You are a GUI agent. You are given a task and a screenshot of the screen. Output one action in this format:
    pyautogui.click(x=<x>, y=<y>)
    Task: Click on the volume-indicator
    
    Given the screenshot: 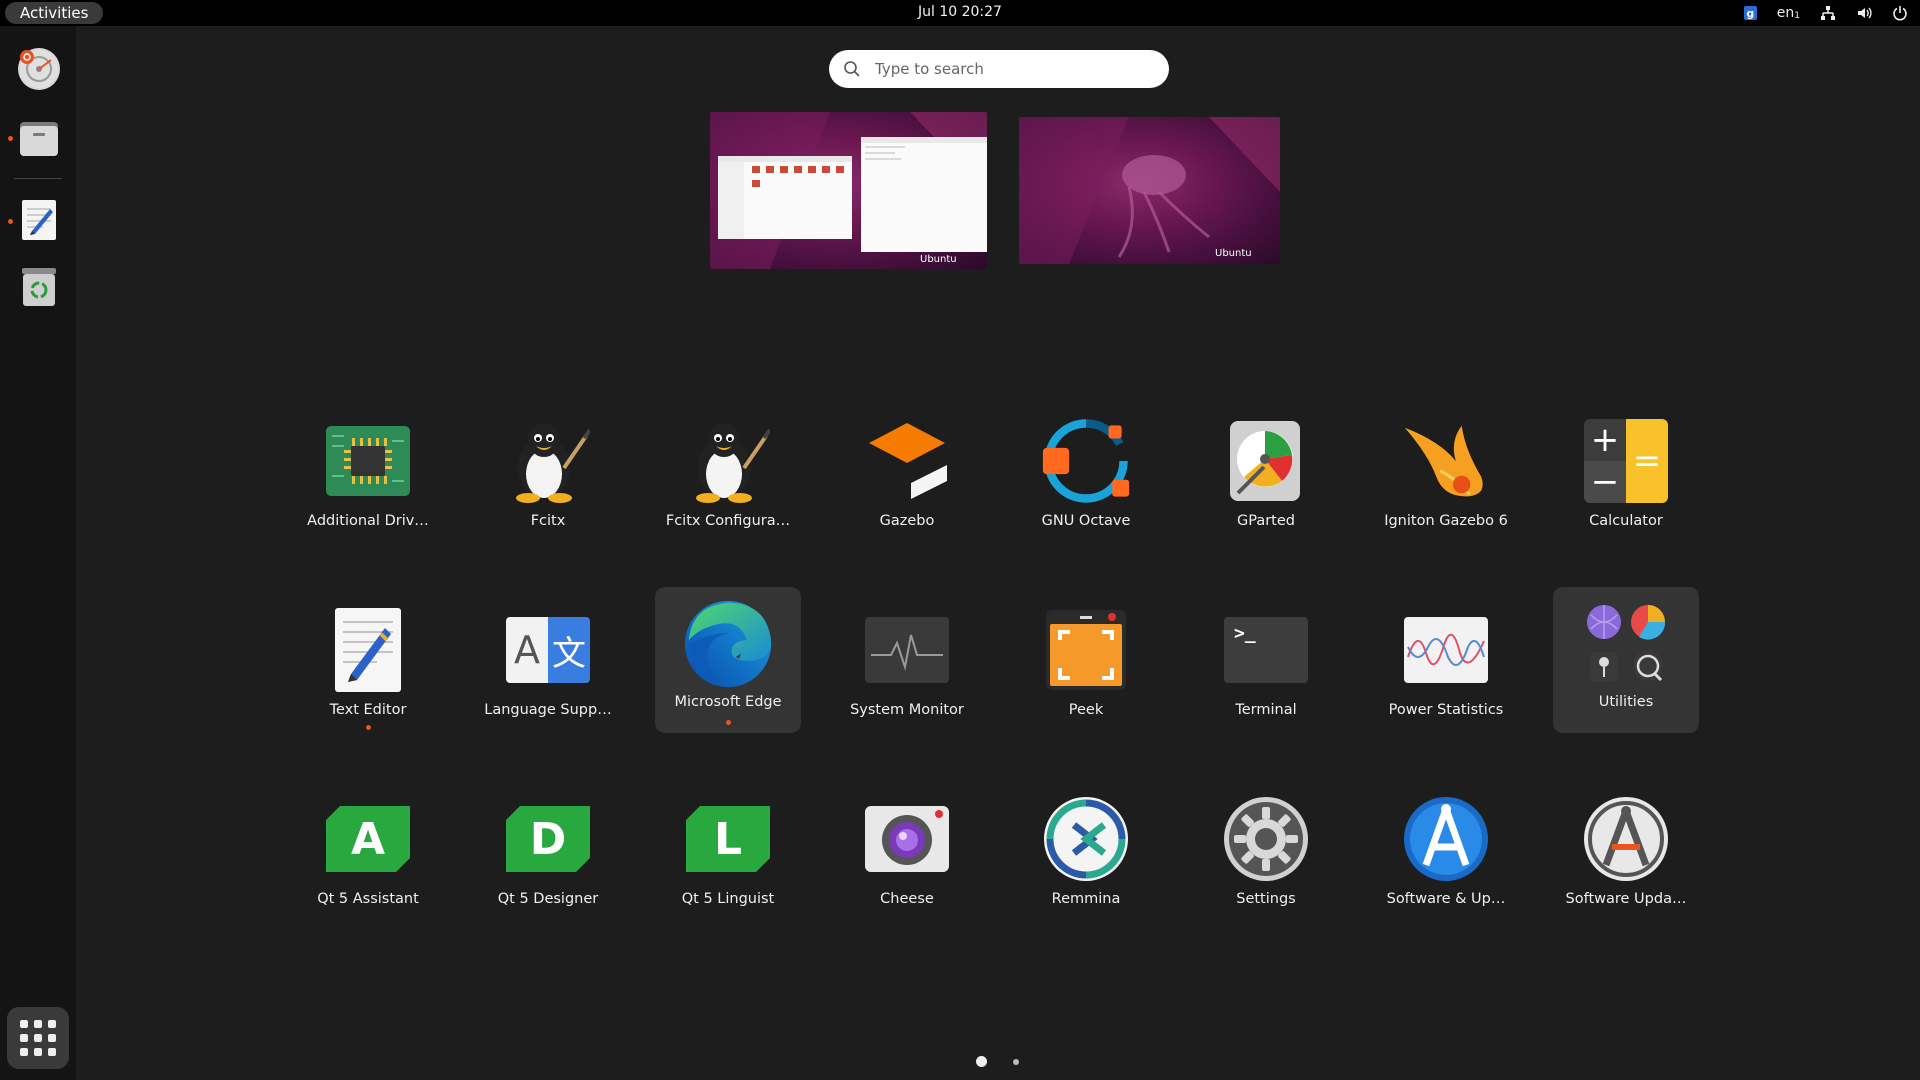 What is the action you would take?
    pyautogui.click(x=1864, y=13)
    